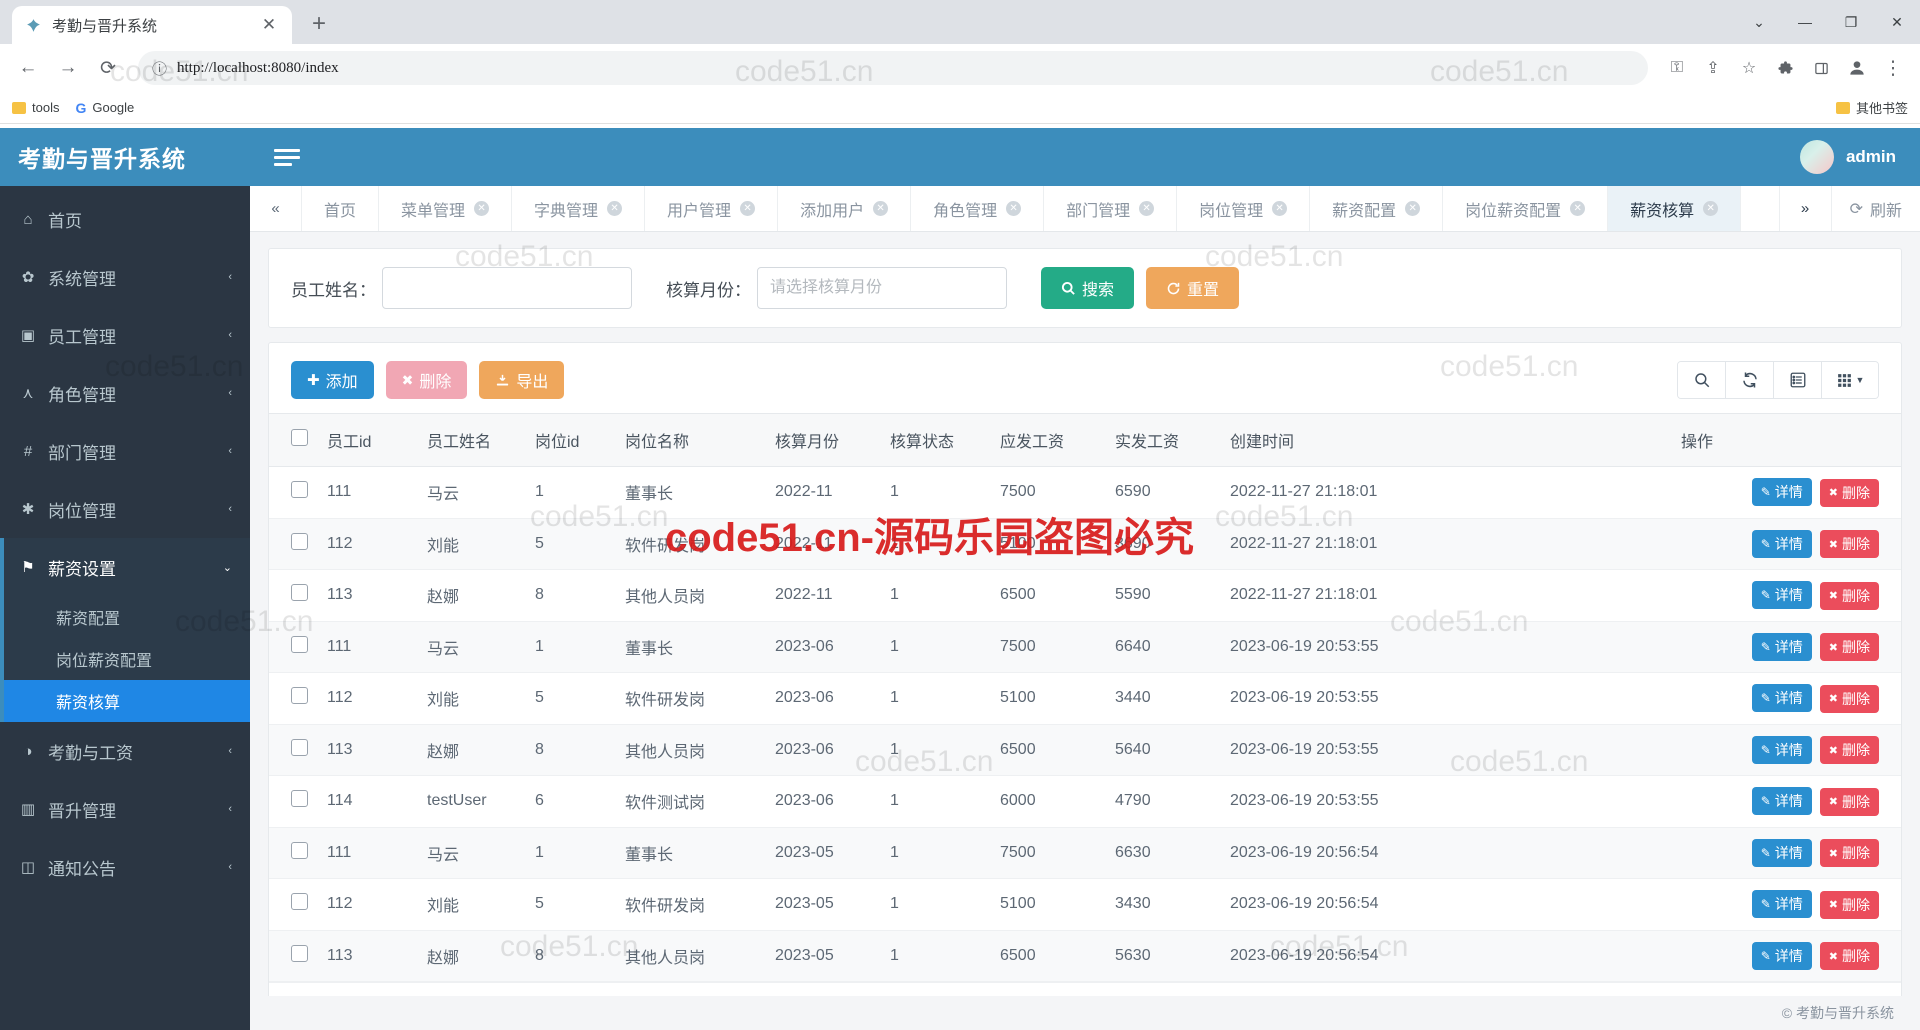 The width and height of the screenshot is (1920, 1030). I want to click on sidebar-item-notice: ◫ 通知公告 ‹, so click(125, 867).